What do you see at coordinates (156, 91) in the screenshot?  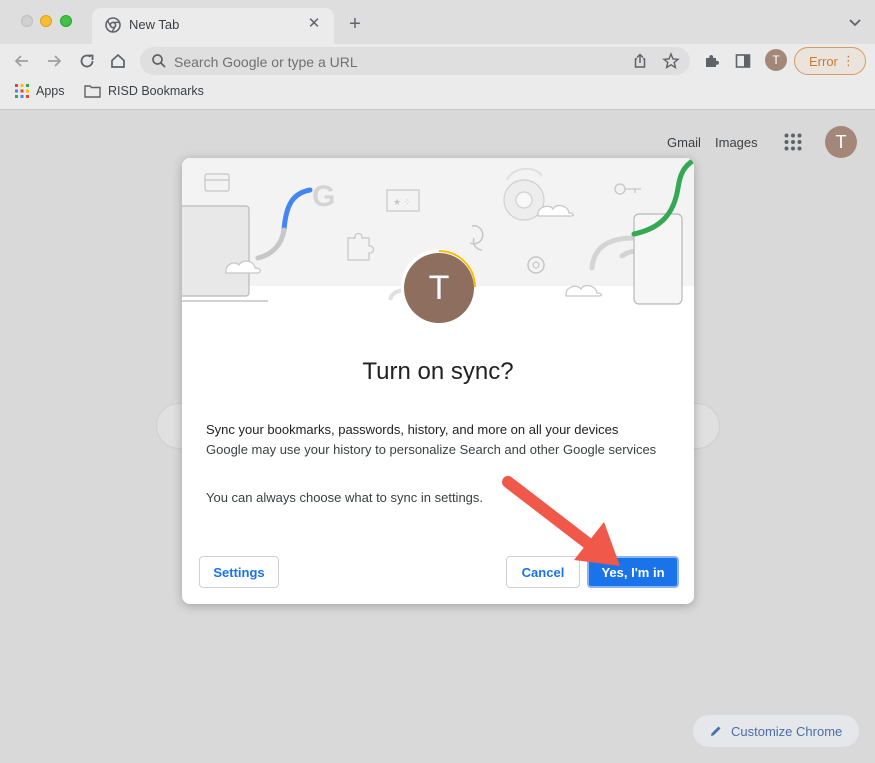 I see `bookmark-label: RISD Bookmarks` at bounding box center [156, 91].